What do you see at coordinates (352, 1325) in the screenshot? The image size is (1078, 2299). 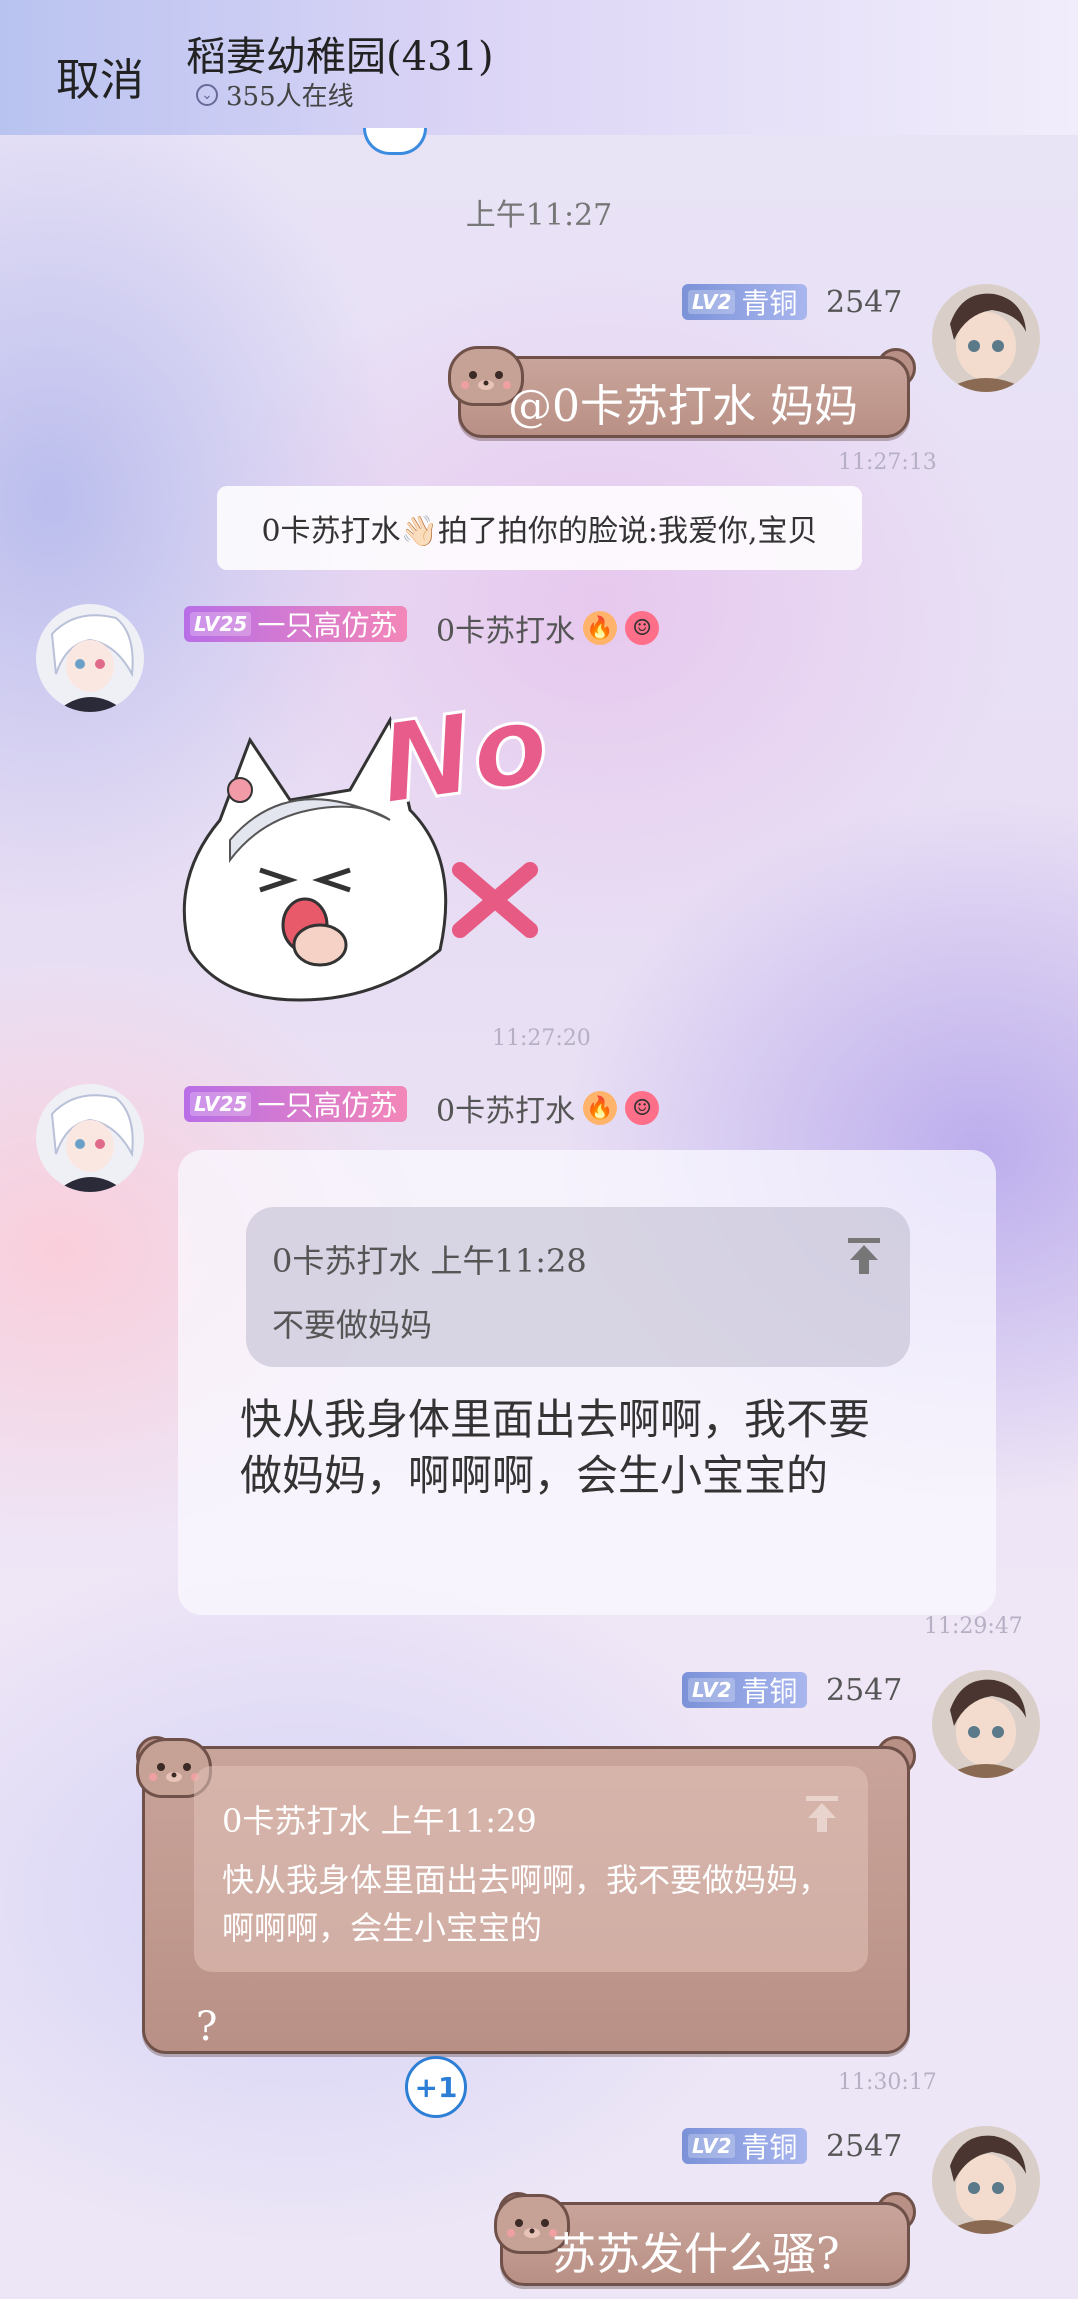 I see `quote-text: 不要做妈妈` at bounding box center [352, 1325].